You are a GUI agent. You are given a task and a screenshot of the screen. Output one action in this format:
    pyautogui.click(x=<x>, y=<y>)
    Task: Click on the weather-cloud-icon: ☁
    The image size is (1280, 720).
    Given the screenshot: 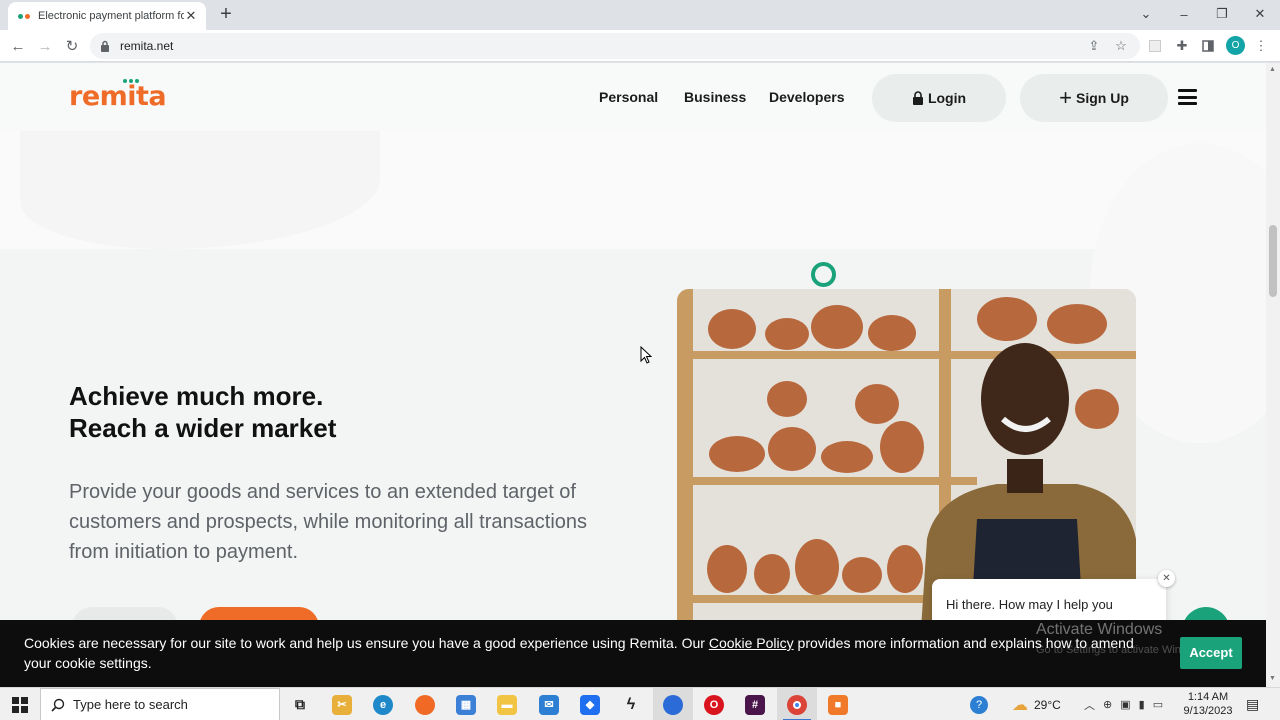 What is the action you would take?
    pyautogui.click(x=1020, y=705)
    